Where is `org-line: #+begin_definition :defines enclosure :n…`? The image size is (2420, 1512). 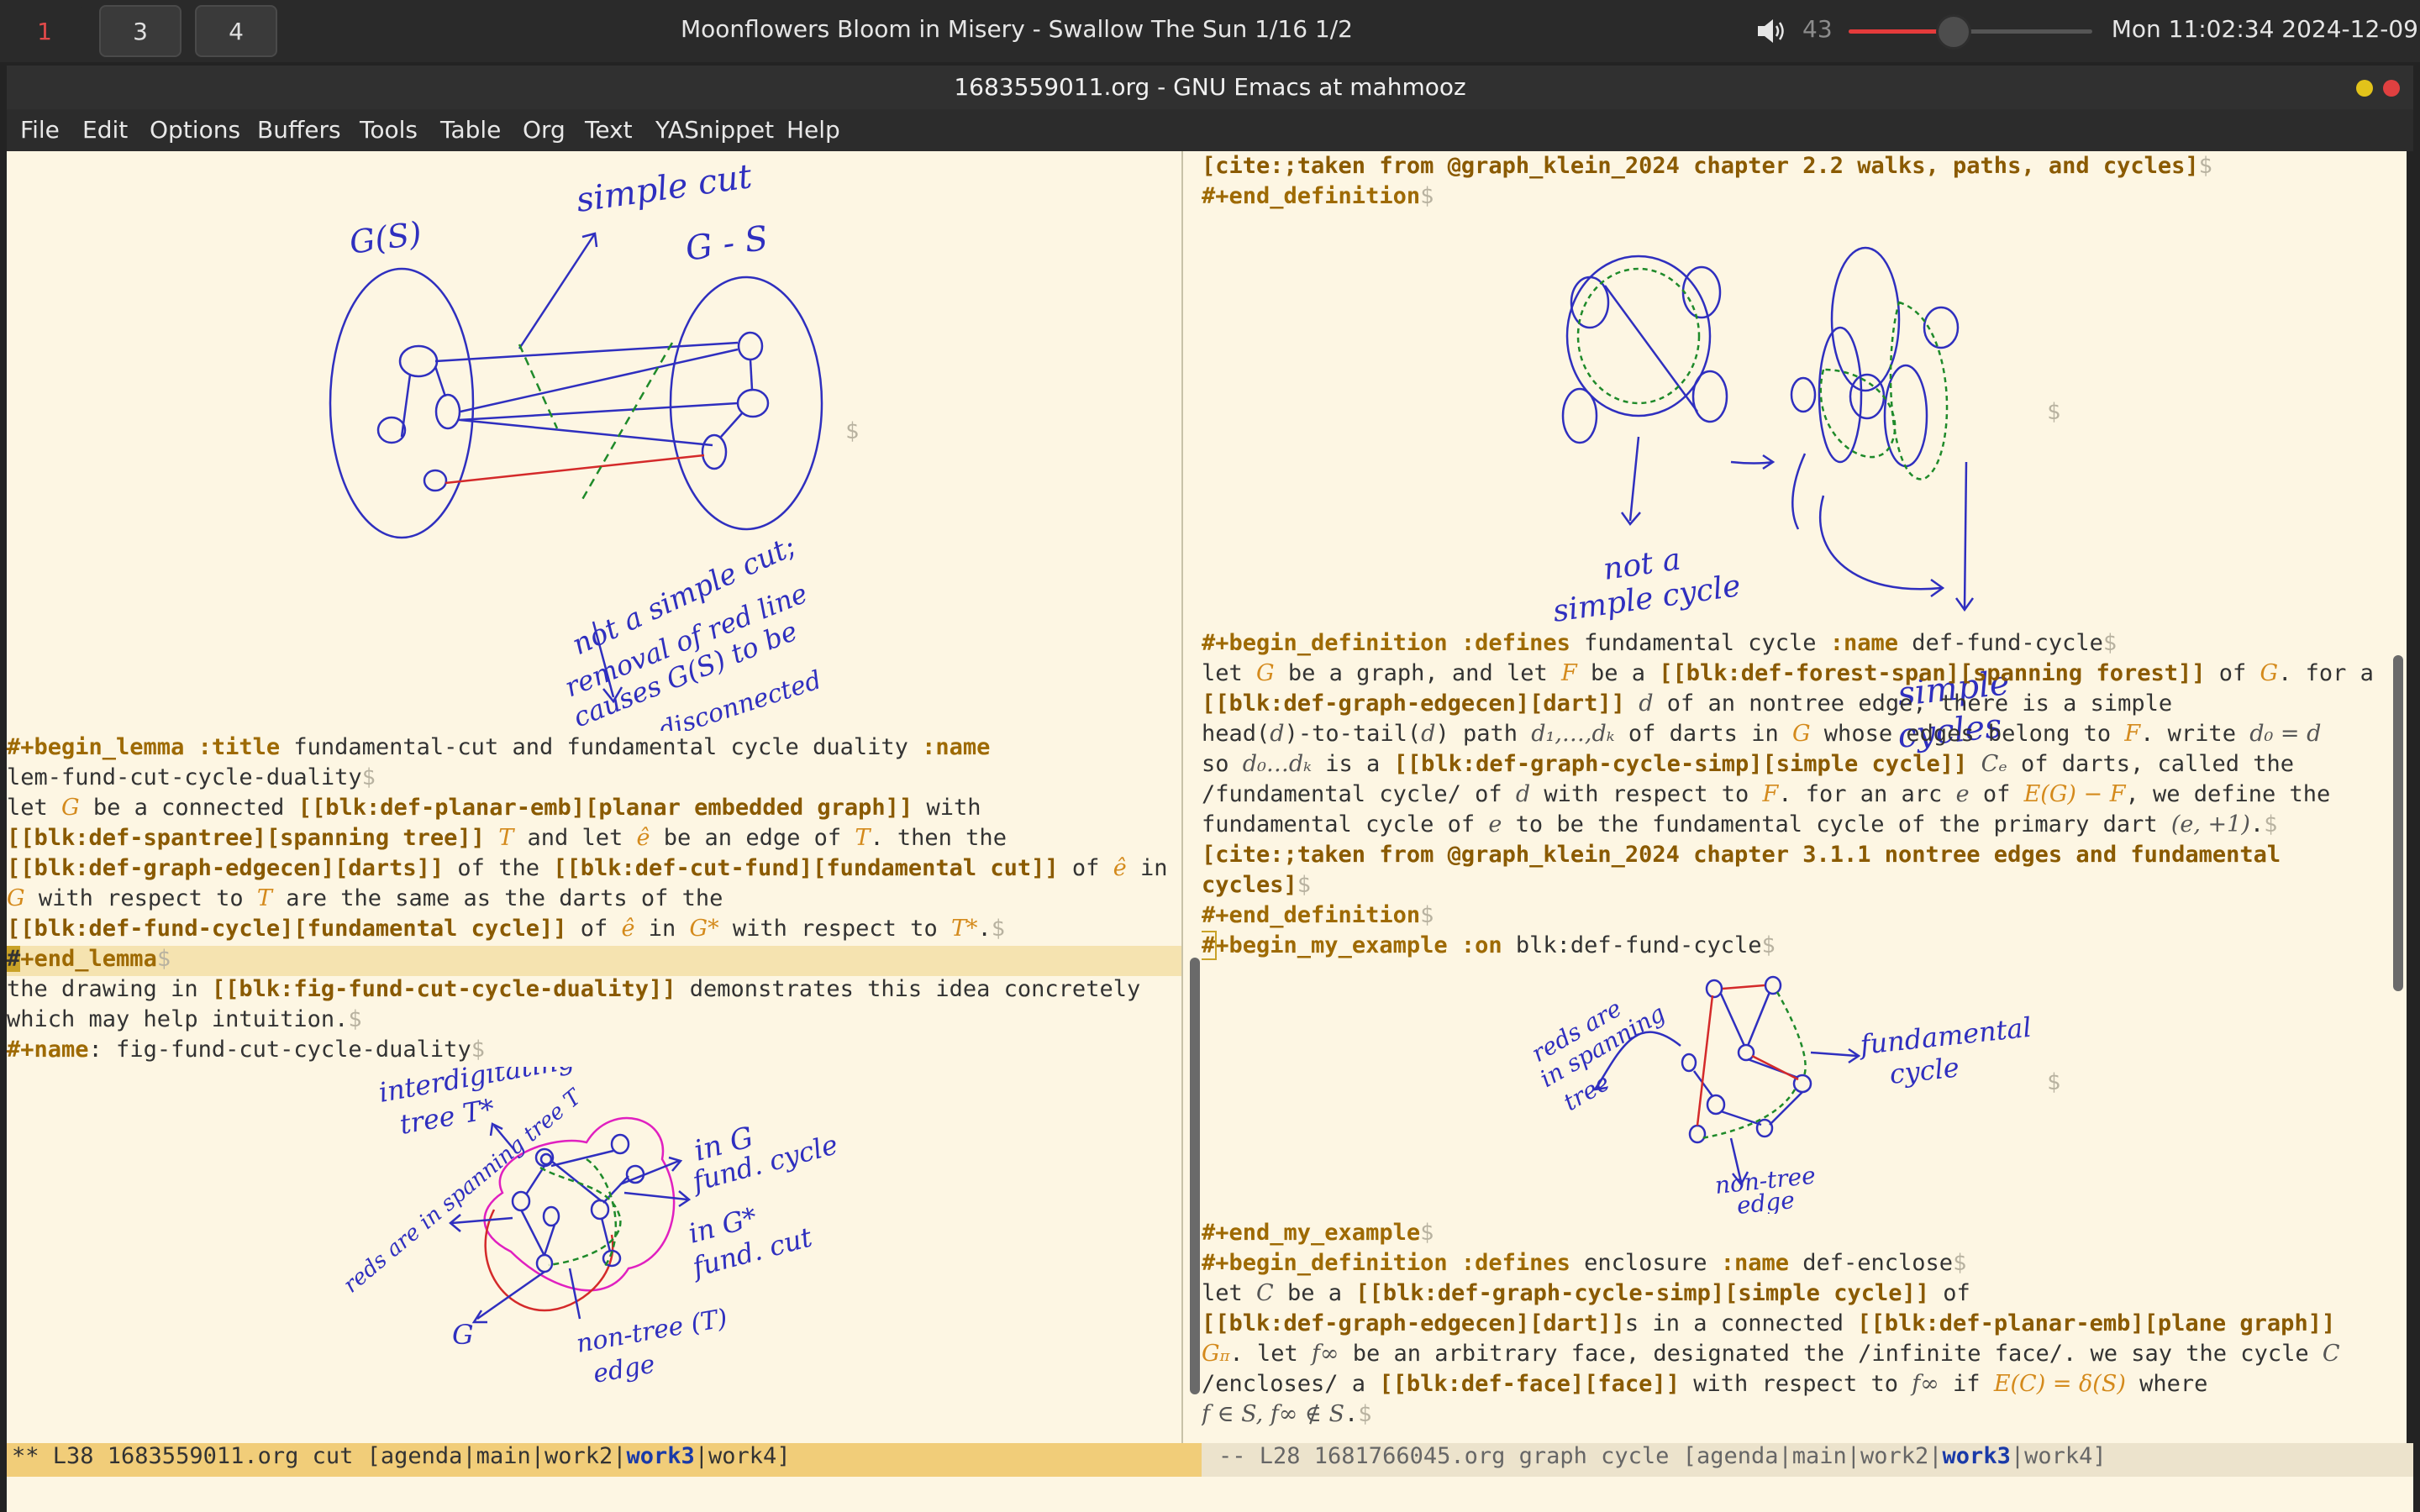
org-line: #+begin_definition :defines enclosure :n… is located at coordinates (1585, 1263).